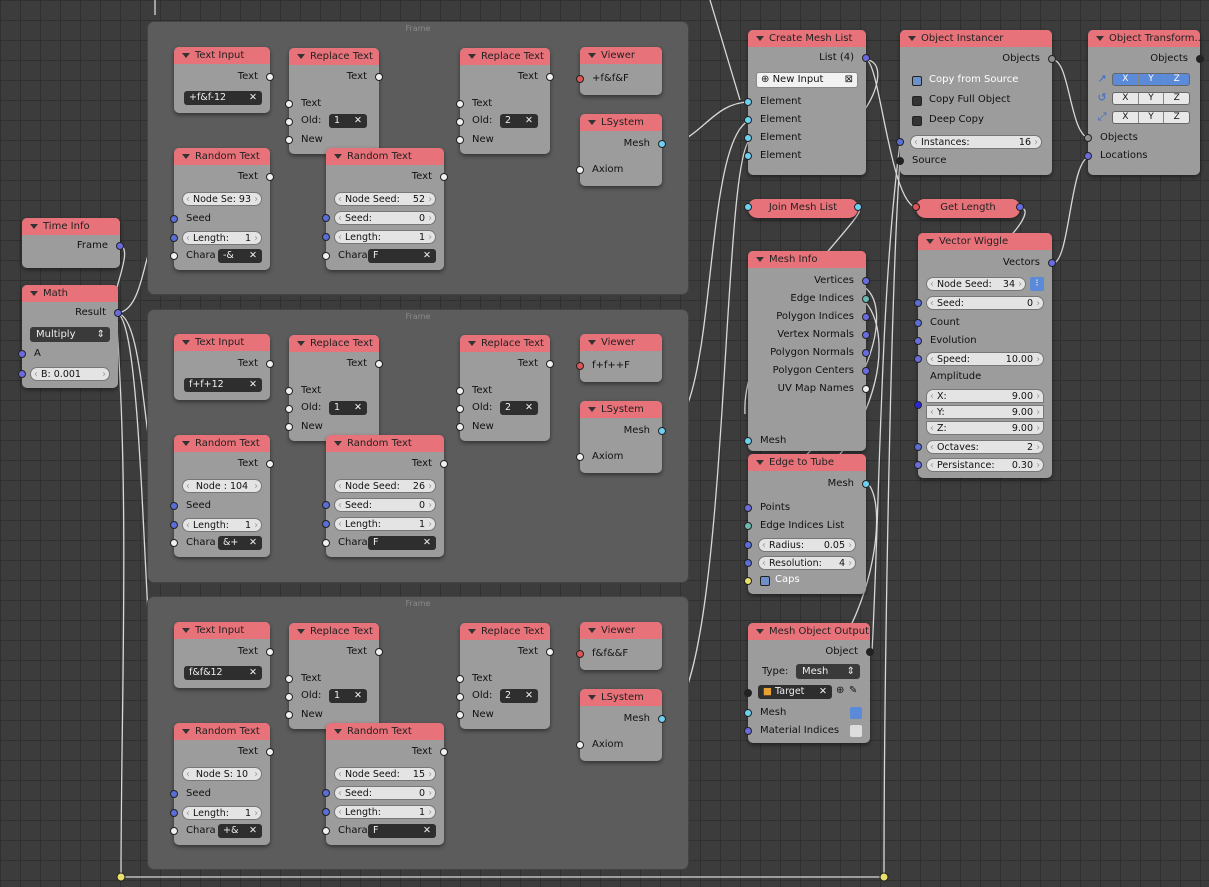  Describe the element at coordinates (222, 486) in the screenshot. I see `node-seed-field: Node : 104` at that location.